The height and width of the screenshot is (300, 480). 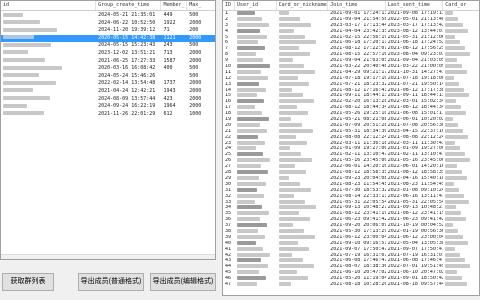 What do you see at coordinates (127, 83) in the screenshot?
I see `table-cell: 2022-02-14 13:54:48` at bounding box center [127, 83].